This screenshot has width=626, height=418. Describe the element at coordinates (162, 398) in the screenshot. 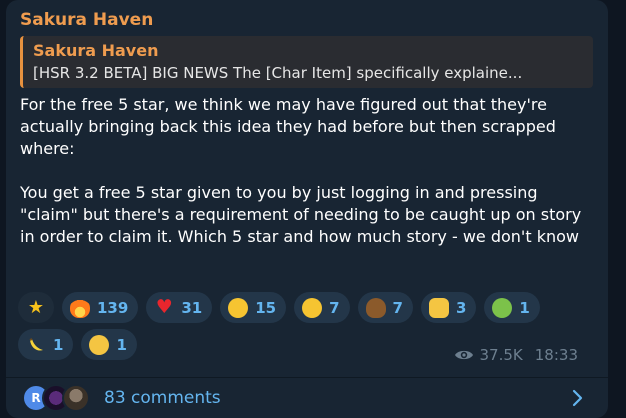

I see `comments-count: 83 comments` at that location.